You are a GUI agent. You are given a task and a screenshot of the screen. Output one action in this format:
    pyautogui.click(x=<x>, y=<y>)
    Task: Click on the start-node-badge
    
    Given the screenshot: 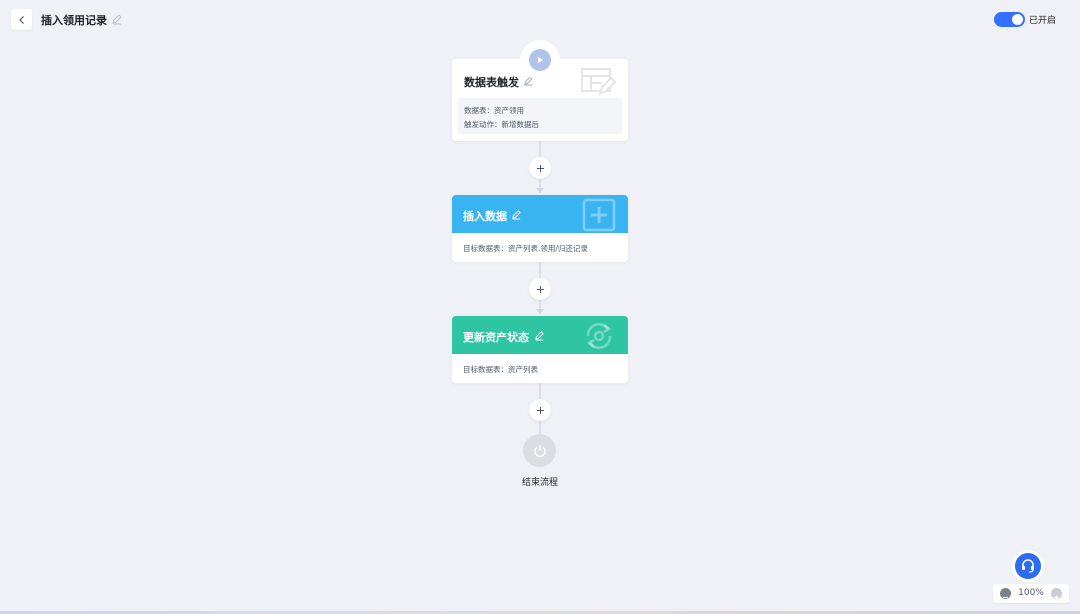 What is the action you would take?
    pyautogui.click(x=540, y=60)
    